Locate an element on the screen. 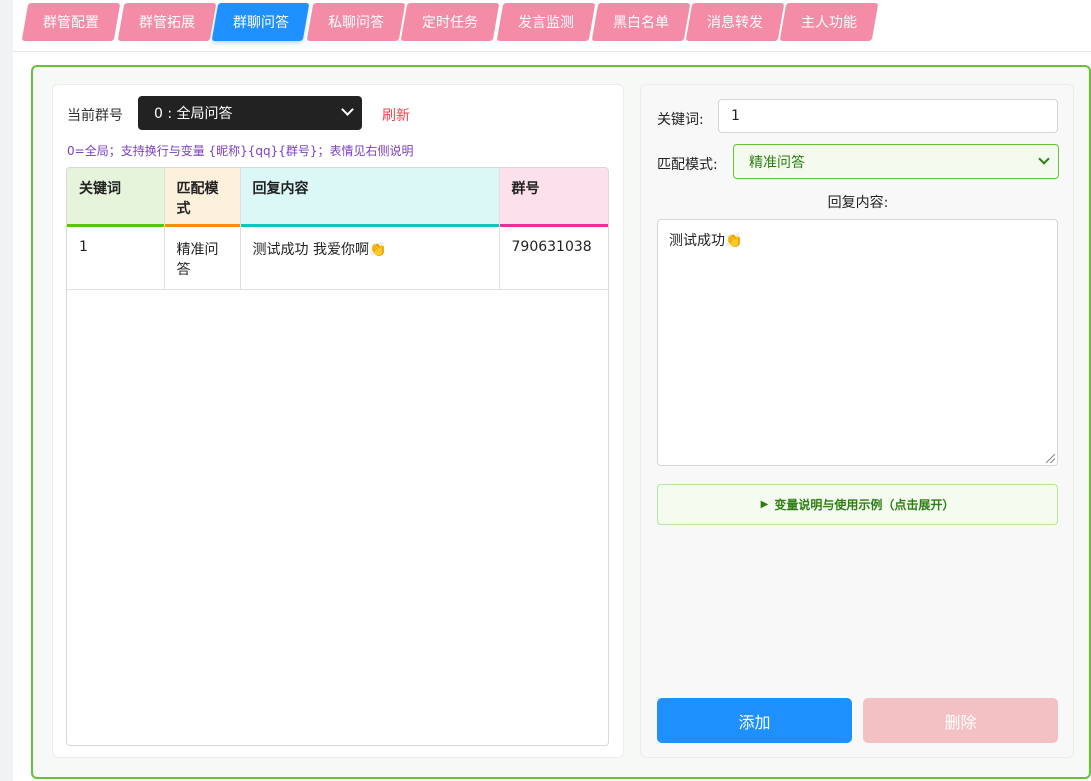 The width and height of the screenshot is (1091, 781). tab-scheduled-tasks: 定时任务 is located at coordinates (450, 22).